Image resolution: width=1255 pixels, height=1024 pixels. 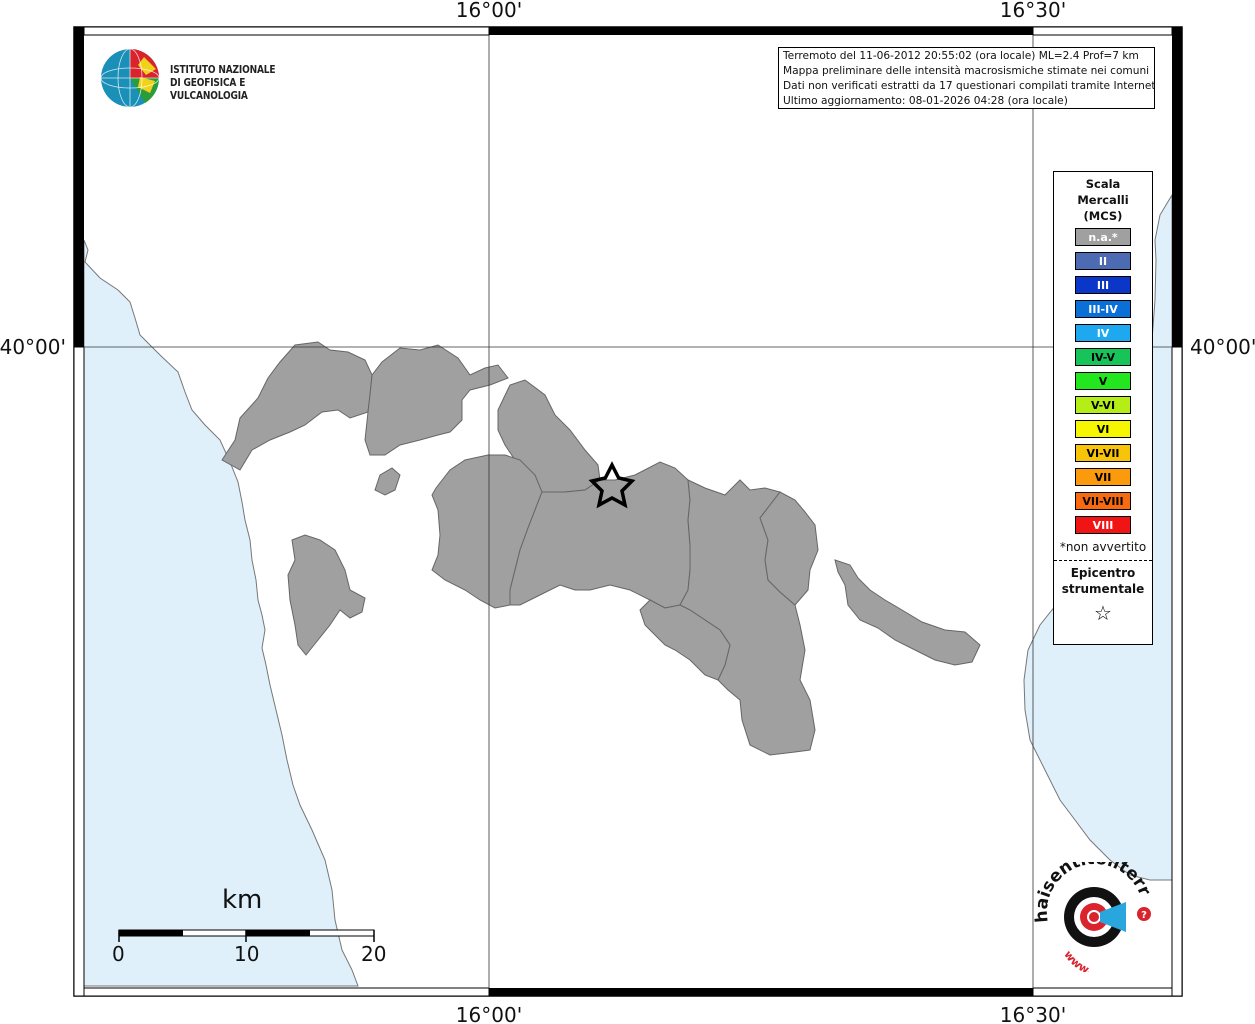 I want to click on coord-right: 40°00', so click(x=1222, y=347).